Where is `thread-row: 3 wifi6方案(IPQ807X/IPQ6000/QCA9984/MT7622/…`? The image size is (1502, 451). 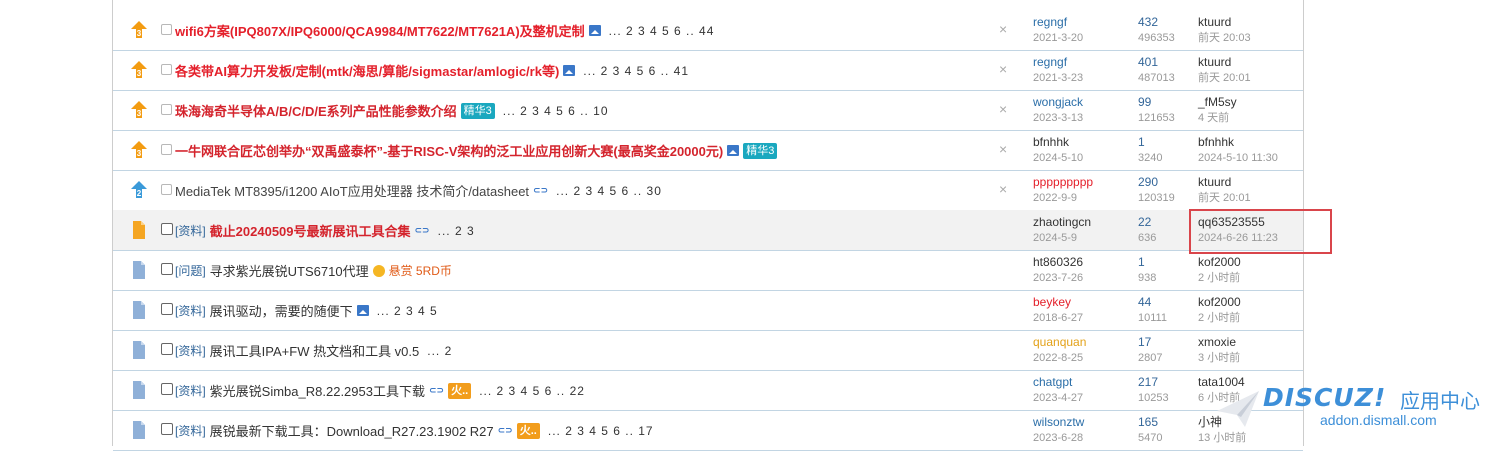
thread-row: 3 wifi6方案(IPQ807X/IPQ6000/QCA9984/MT7622/… is located at coordinates (708, 30).